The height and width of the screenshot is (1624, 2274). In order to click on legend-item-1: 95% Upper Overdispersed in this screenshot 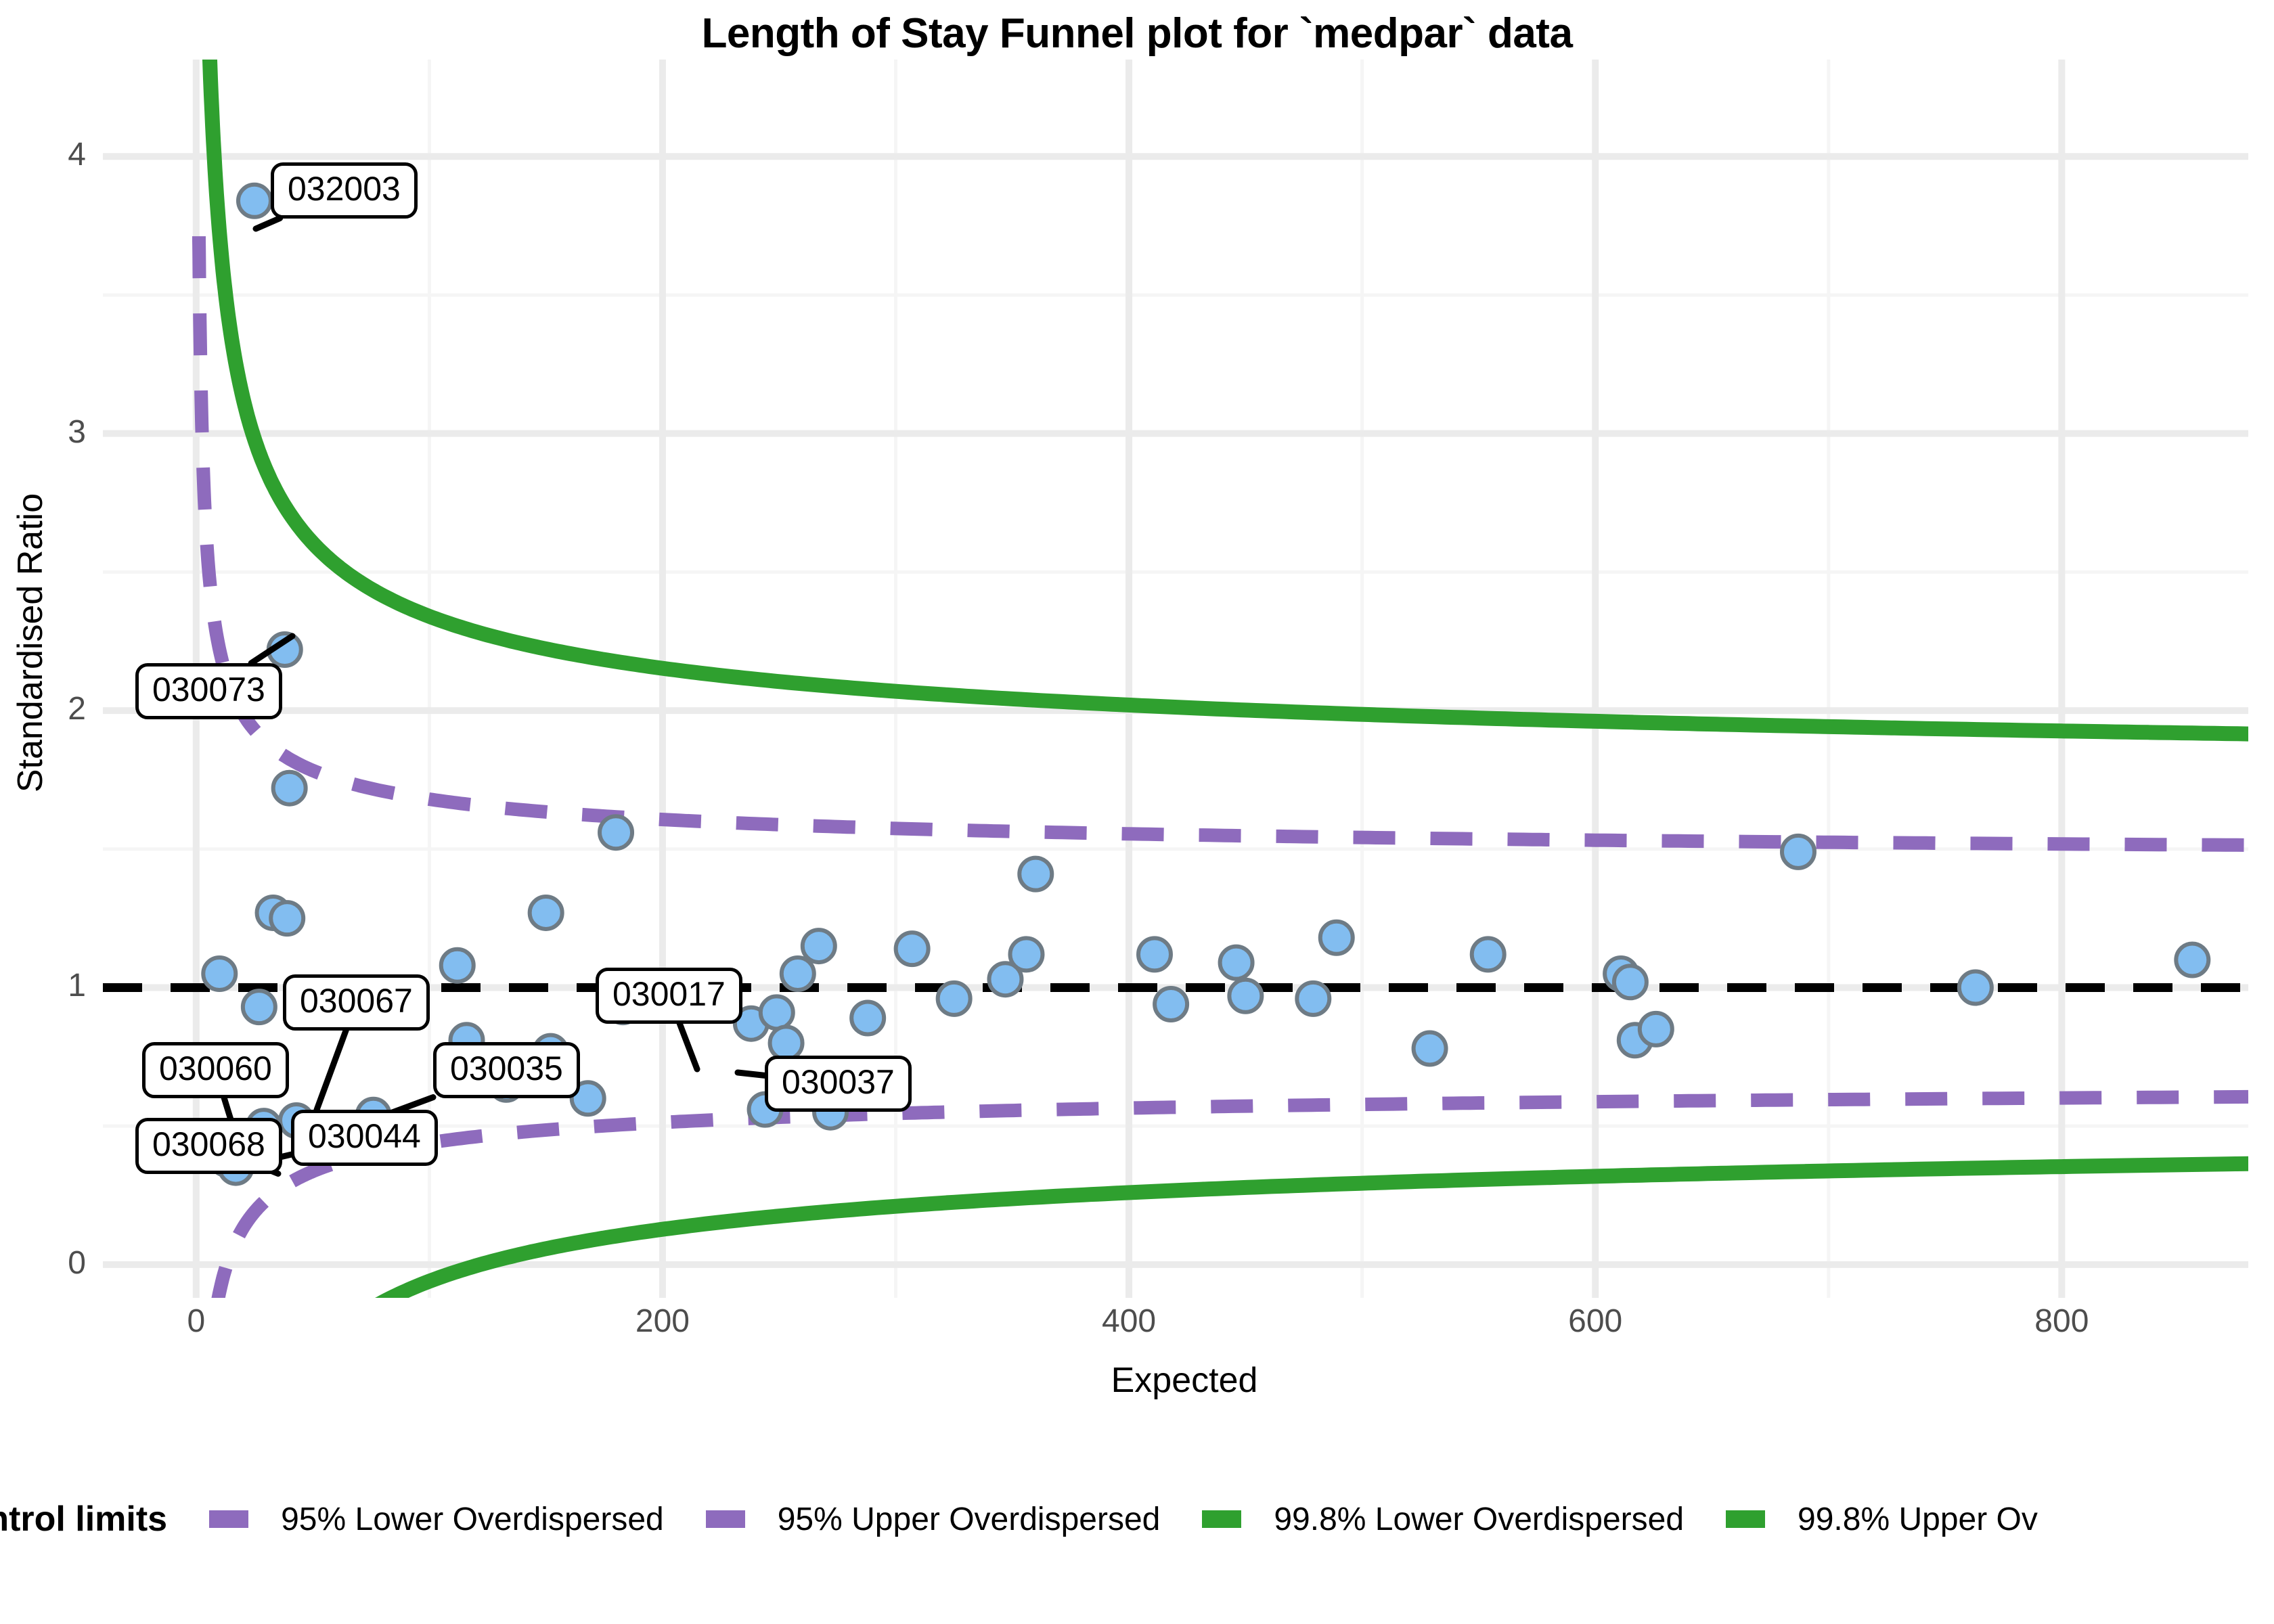, I will do `click(933, 1519)`.